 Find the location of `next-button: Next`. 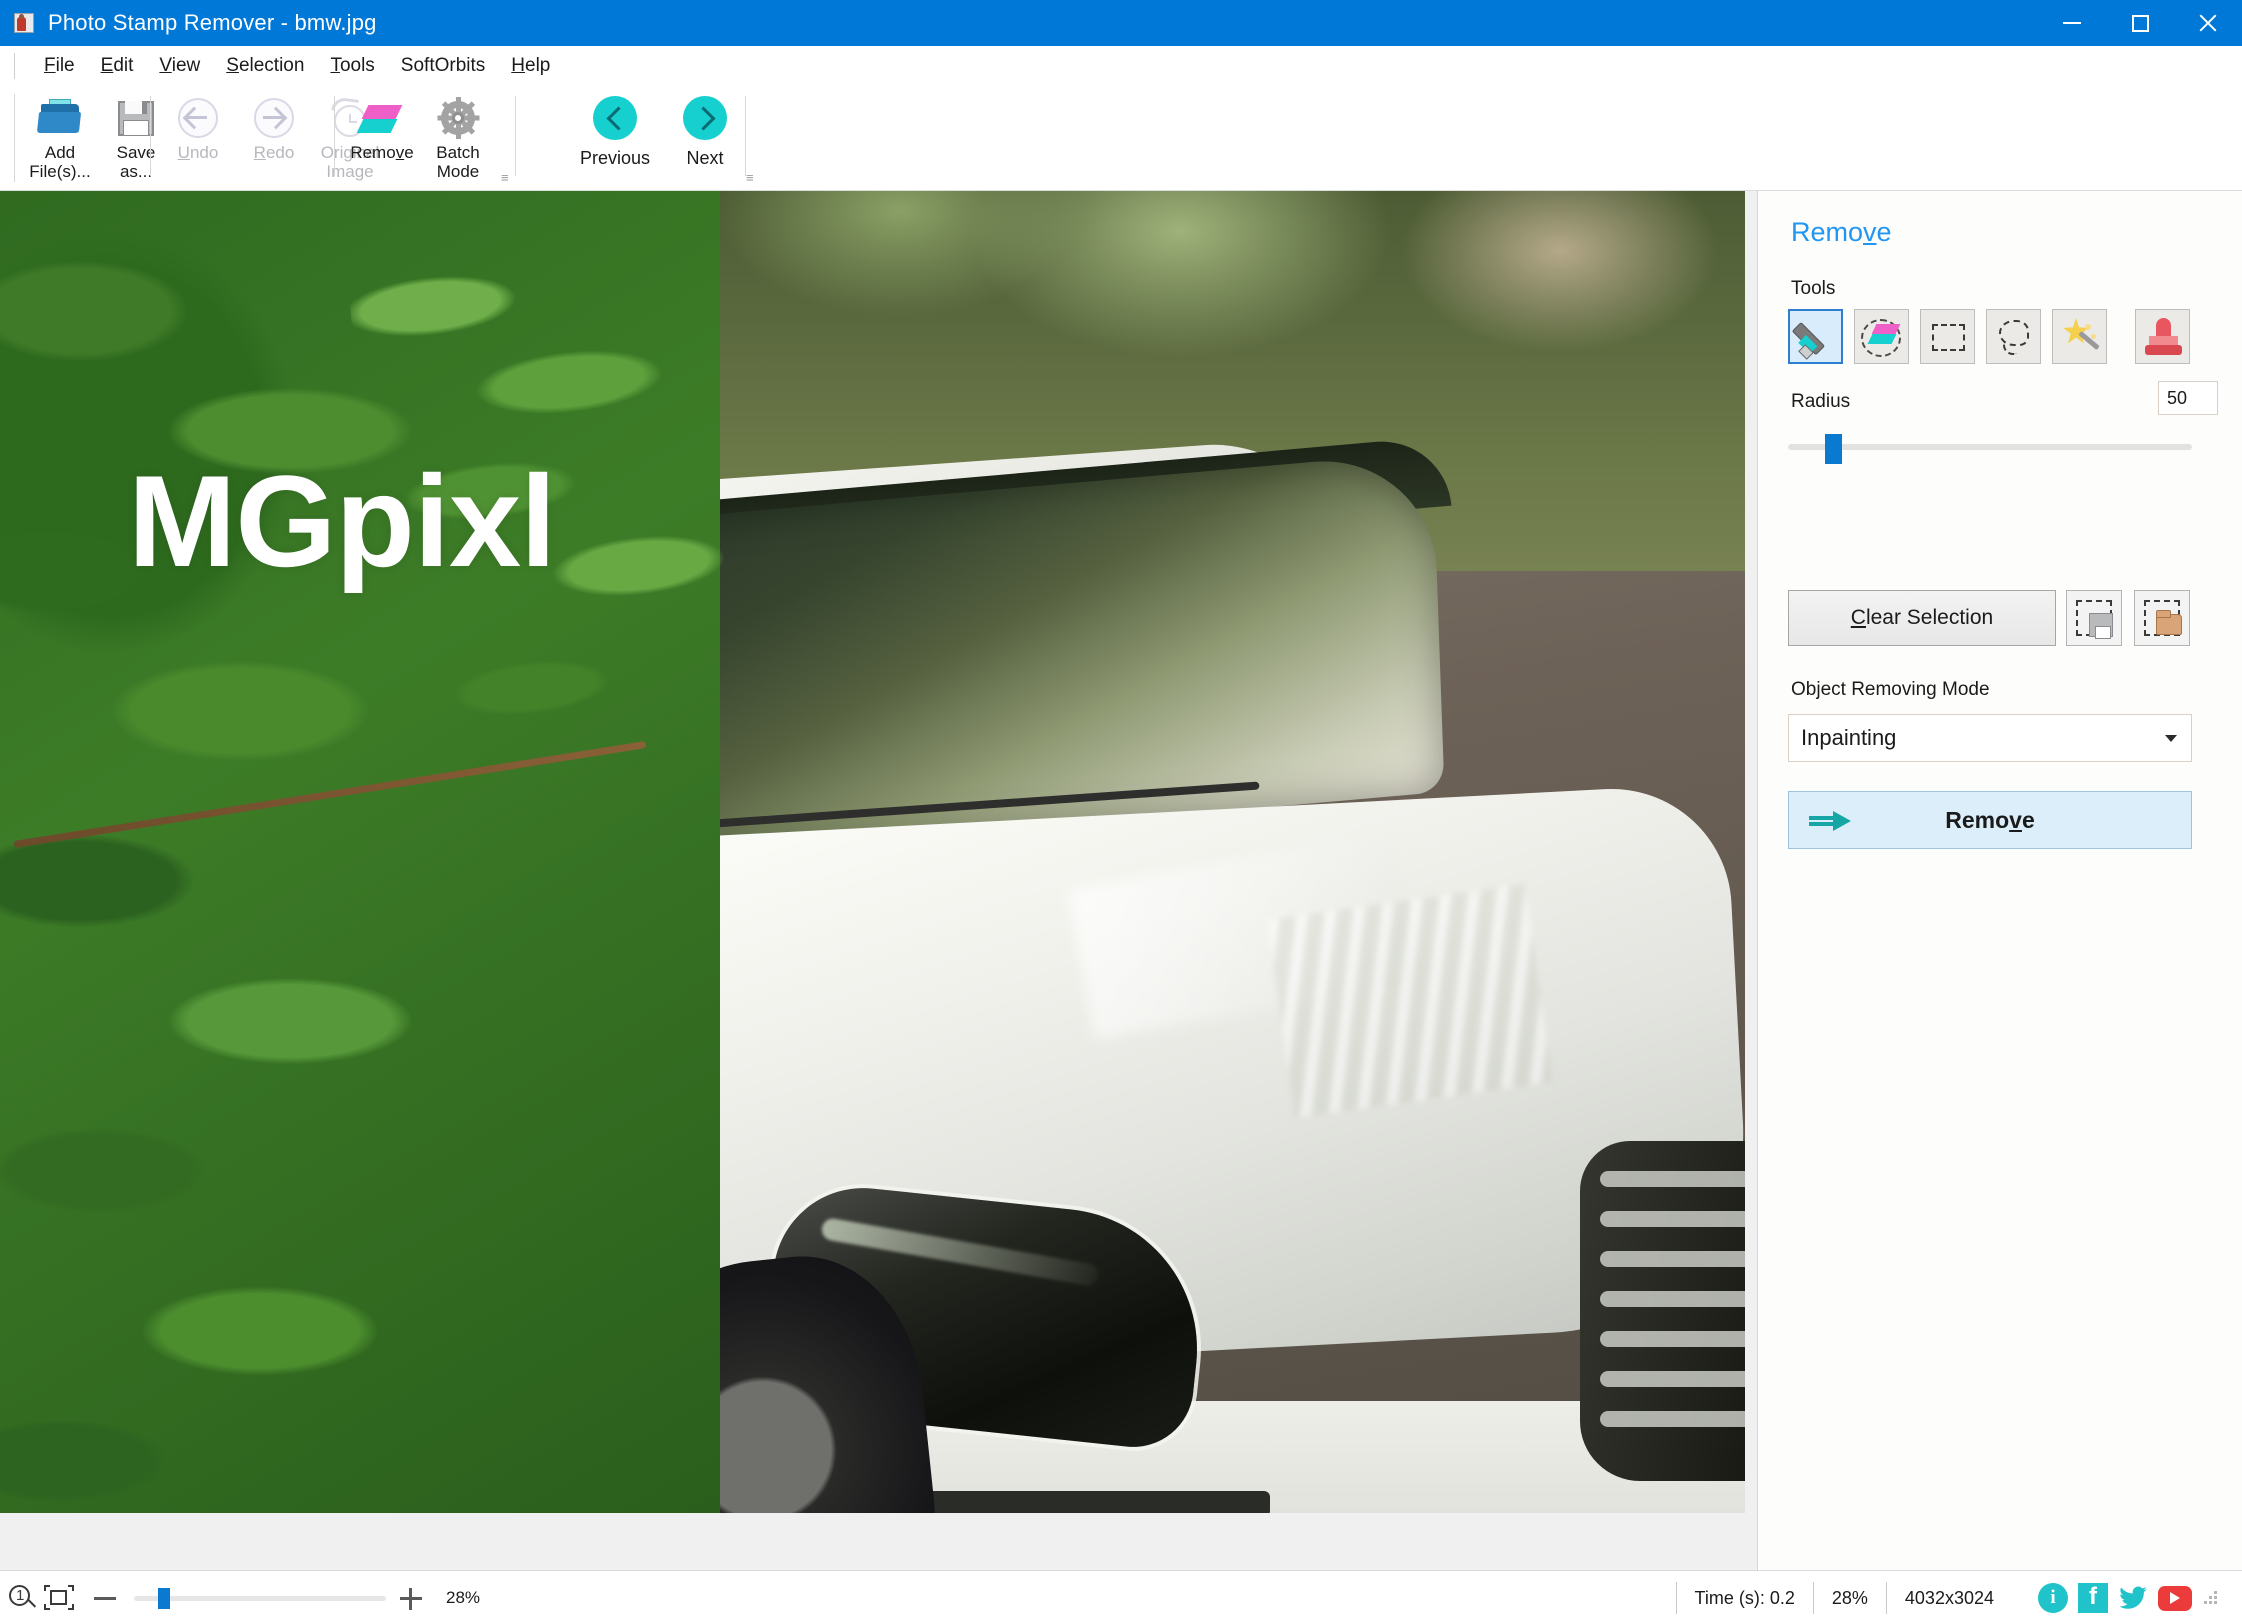

next-button: Next is located at coordinates (705, 129).